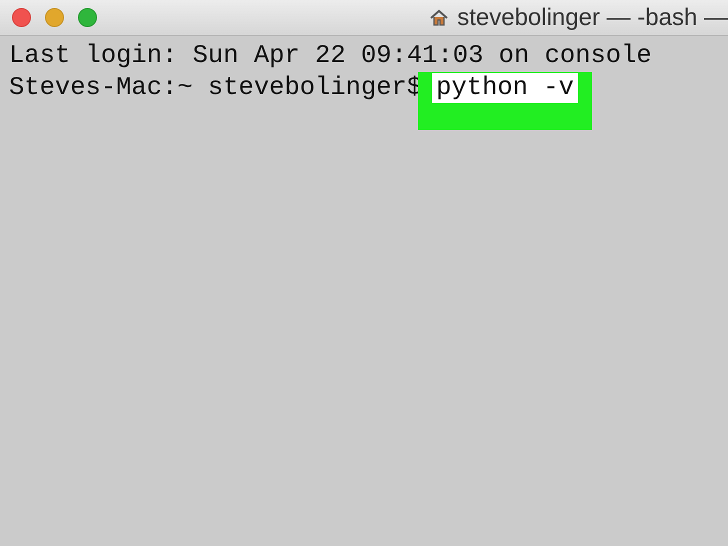 The image size is (728, 546). I want to click on window-title: stevebolinger — -bash —, so click(592, 18).